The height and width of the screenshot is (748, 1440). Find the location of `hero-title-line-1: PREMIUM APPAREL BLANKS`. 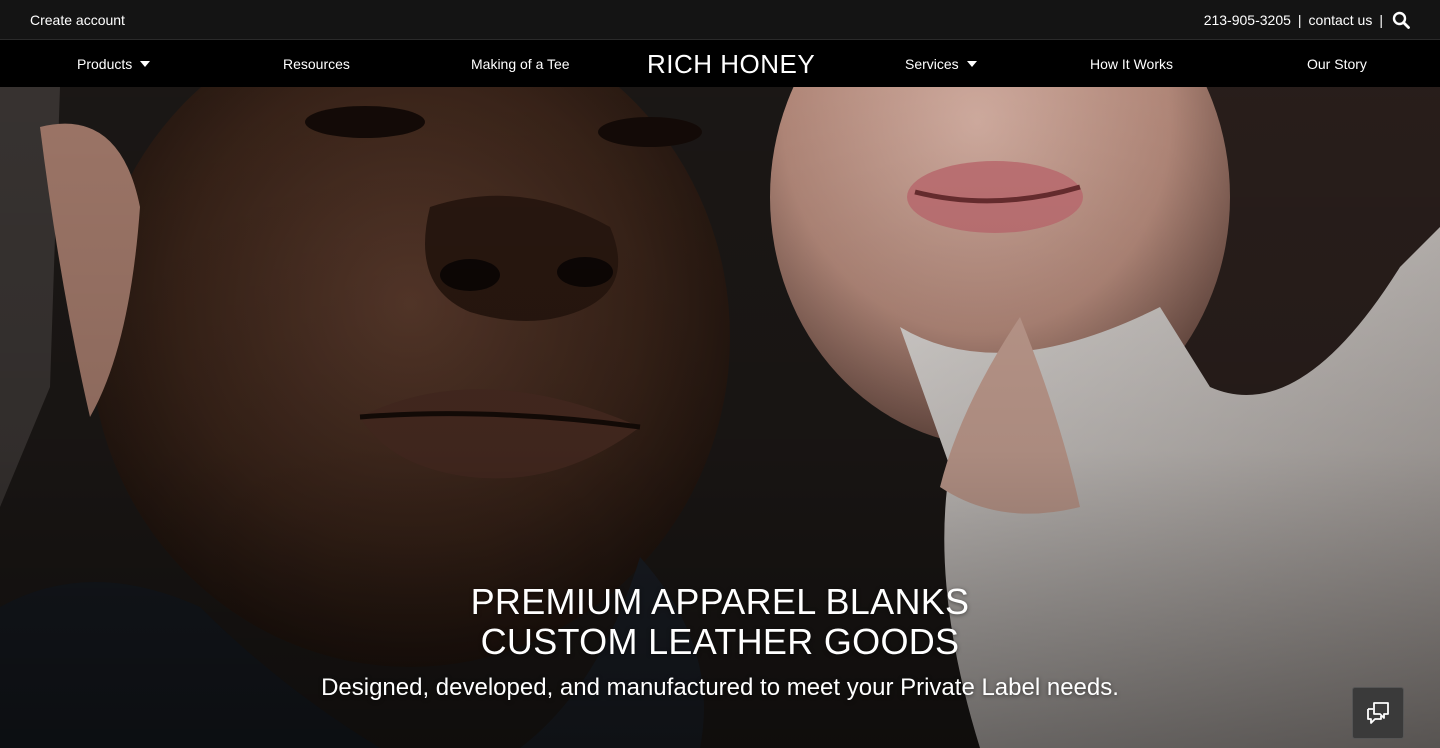

hero-title-line-1: PREMIUM APPAREL BLANKS is located at coordinates (720, 601).